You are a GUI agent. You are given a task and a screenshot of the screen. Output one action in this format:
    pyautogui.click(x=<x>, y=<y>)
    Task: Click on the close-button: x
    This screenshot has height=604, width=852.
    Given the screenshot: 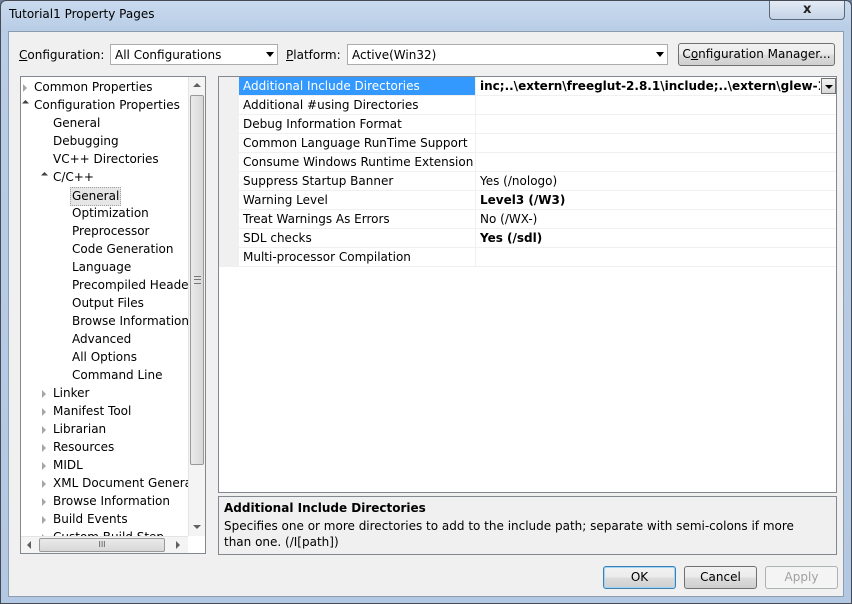 What is the action you would take?
    pyautogui.click(x=807, y=10)
    